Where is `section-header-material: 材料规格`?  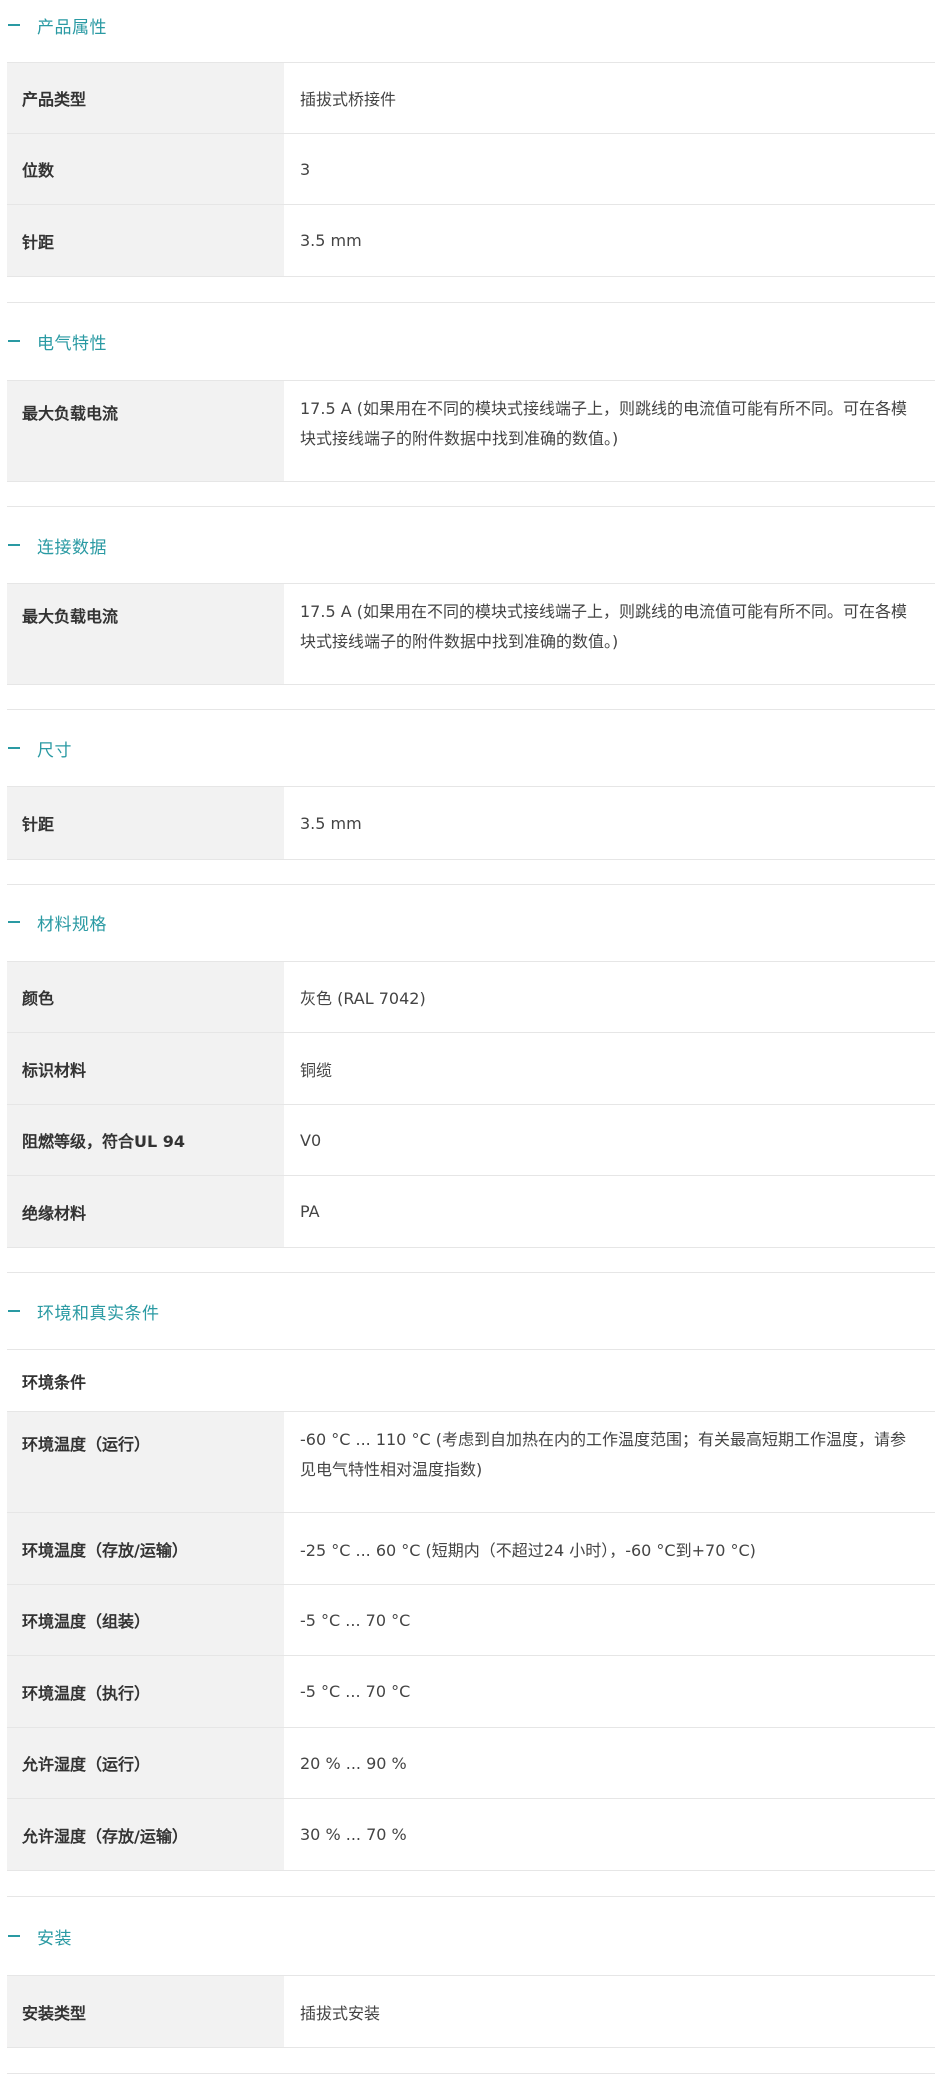
section-header-material: 材料规格 is located at coordinates (471, 922).